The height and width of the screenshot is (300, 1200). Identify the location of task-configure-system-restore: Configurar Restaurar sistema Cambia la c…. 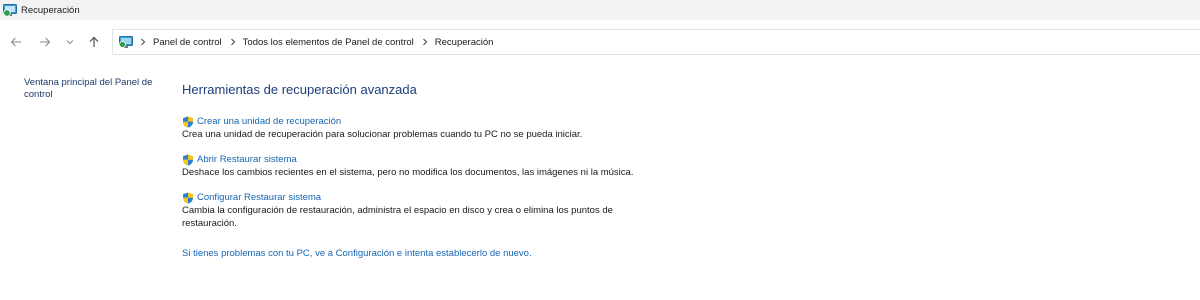
(412, 211).